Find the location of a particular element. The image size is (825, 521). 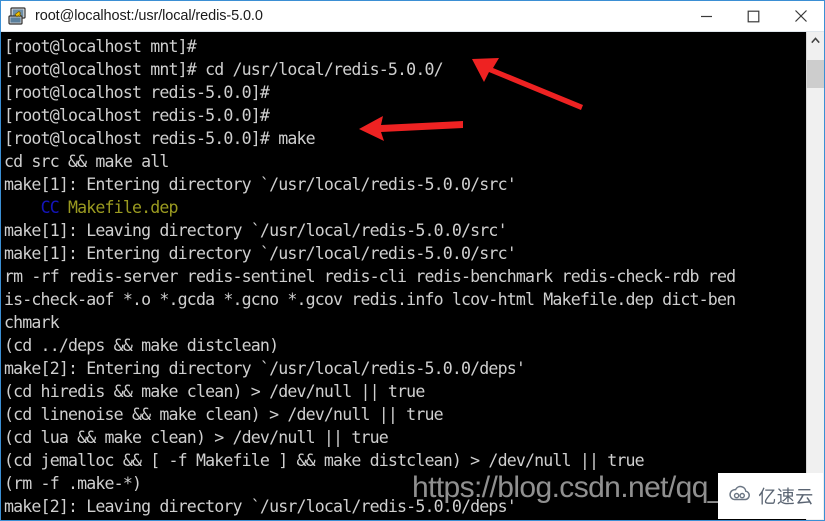

putty-terminal-icon is located at coordinates (18, 16).